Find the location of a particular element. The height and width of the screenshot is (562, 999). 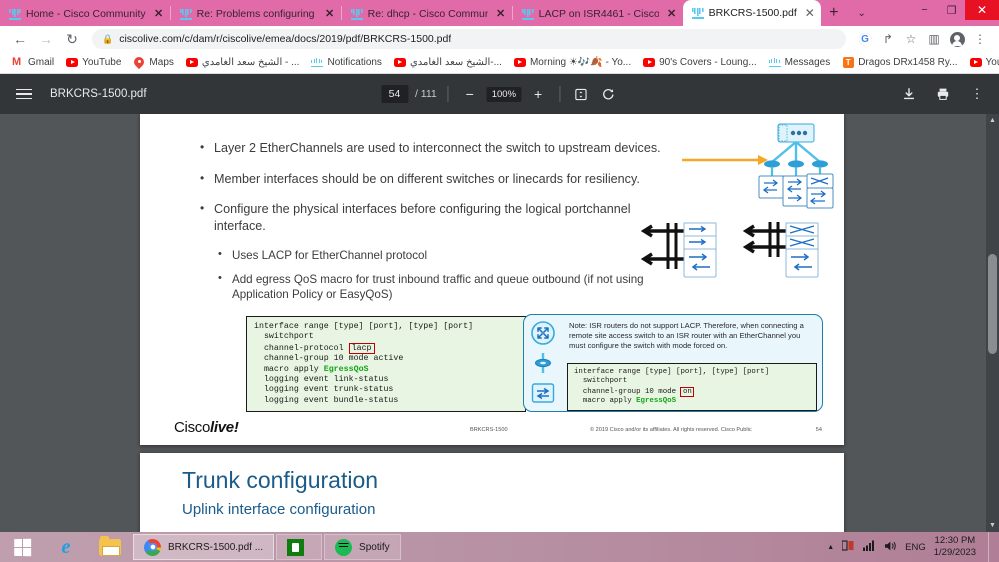

profile-avatar-icon is located at coordinates (957, 39).